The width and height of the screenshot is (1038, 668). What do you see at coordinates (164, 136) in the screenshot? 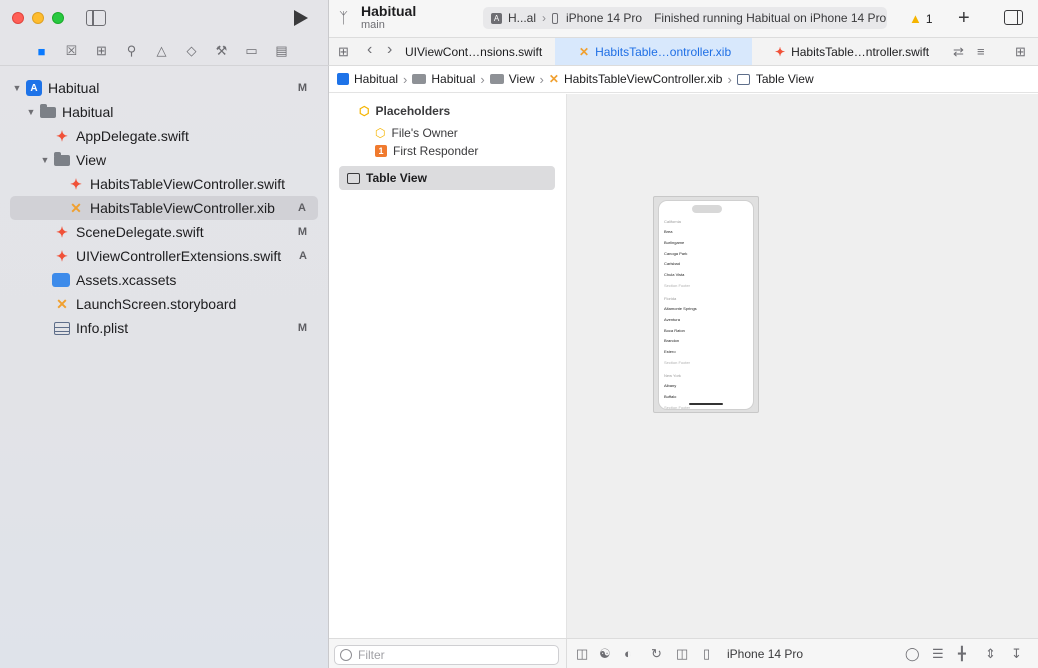
I see `tree-item-file: ✦ AppDelegate.swift` at bounding box center [164, 136].